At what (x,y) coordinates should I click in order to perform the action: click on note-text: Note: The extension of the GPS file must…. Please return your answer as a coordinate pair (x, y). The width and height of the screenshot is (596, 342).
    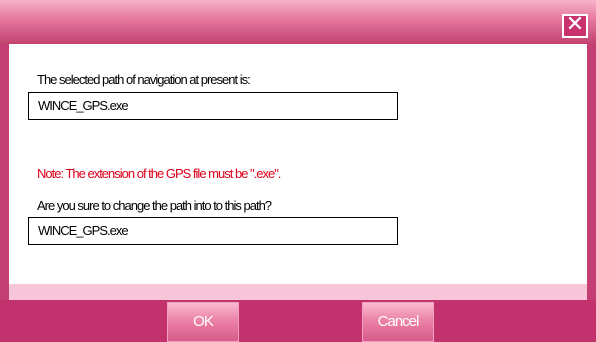
    Looking at the image, I should click on (159, 173).